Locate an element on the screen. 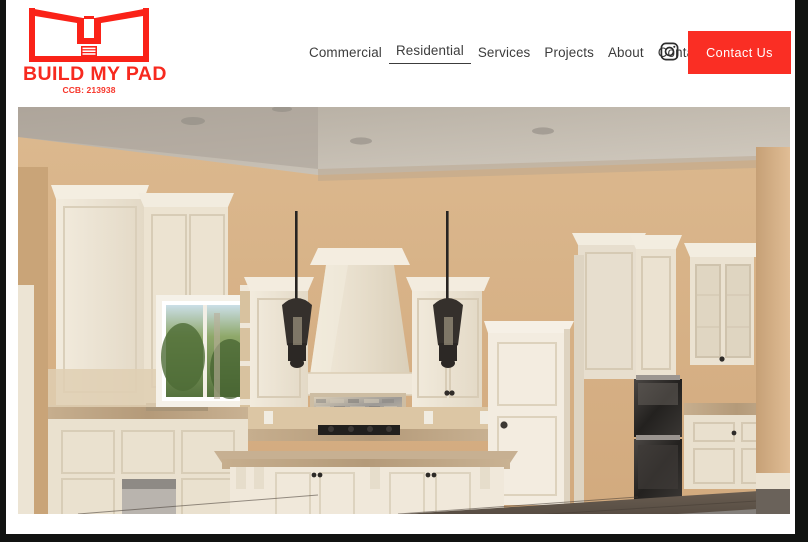 This screenshot has height=542, width=808. house-outline-logo-icon is located at coordinates (89, 34).